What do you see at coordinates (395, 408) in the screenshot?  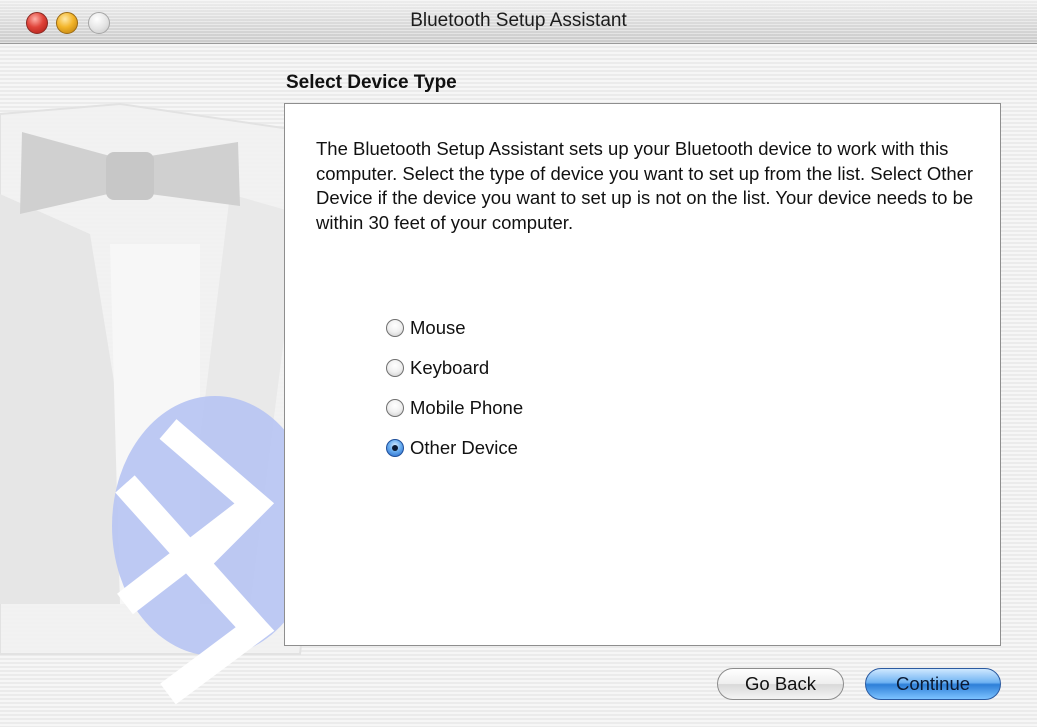 I see `radio-button-mobile-phone` at bounding box center [395, 408].